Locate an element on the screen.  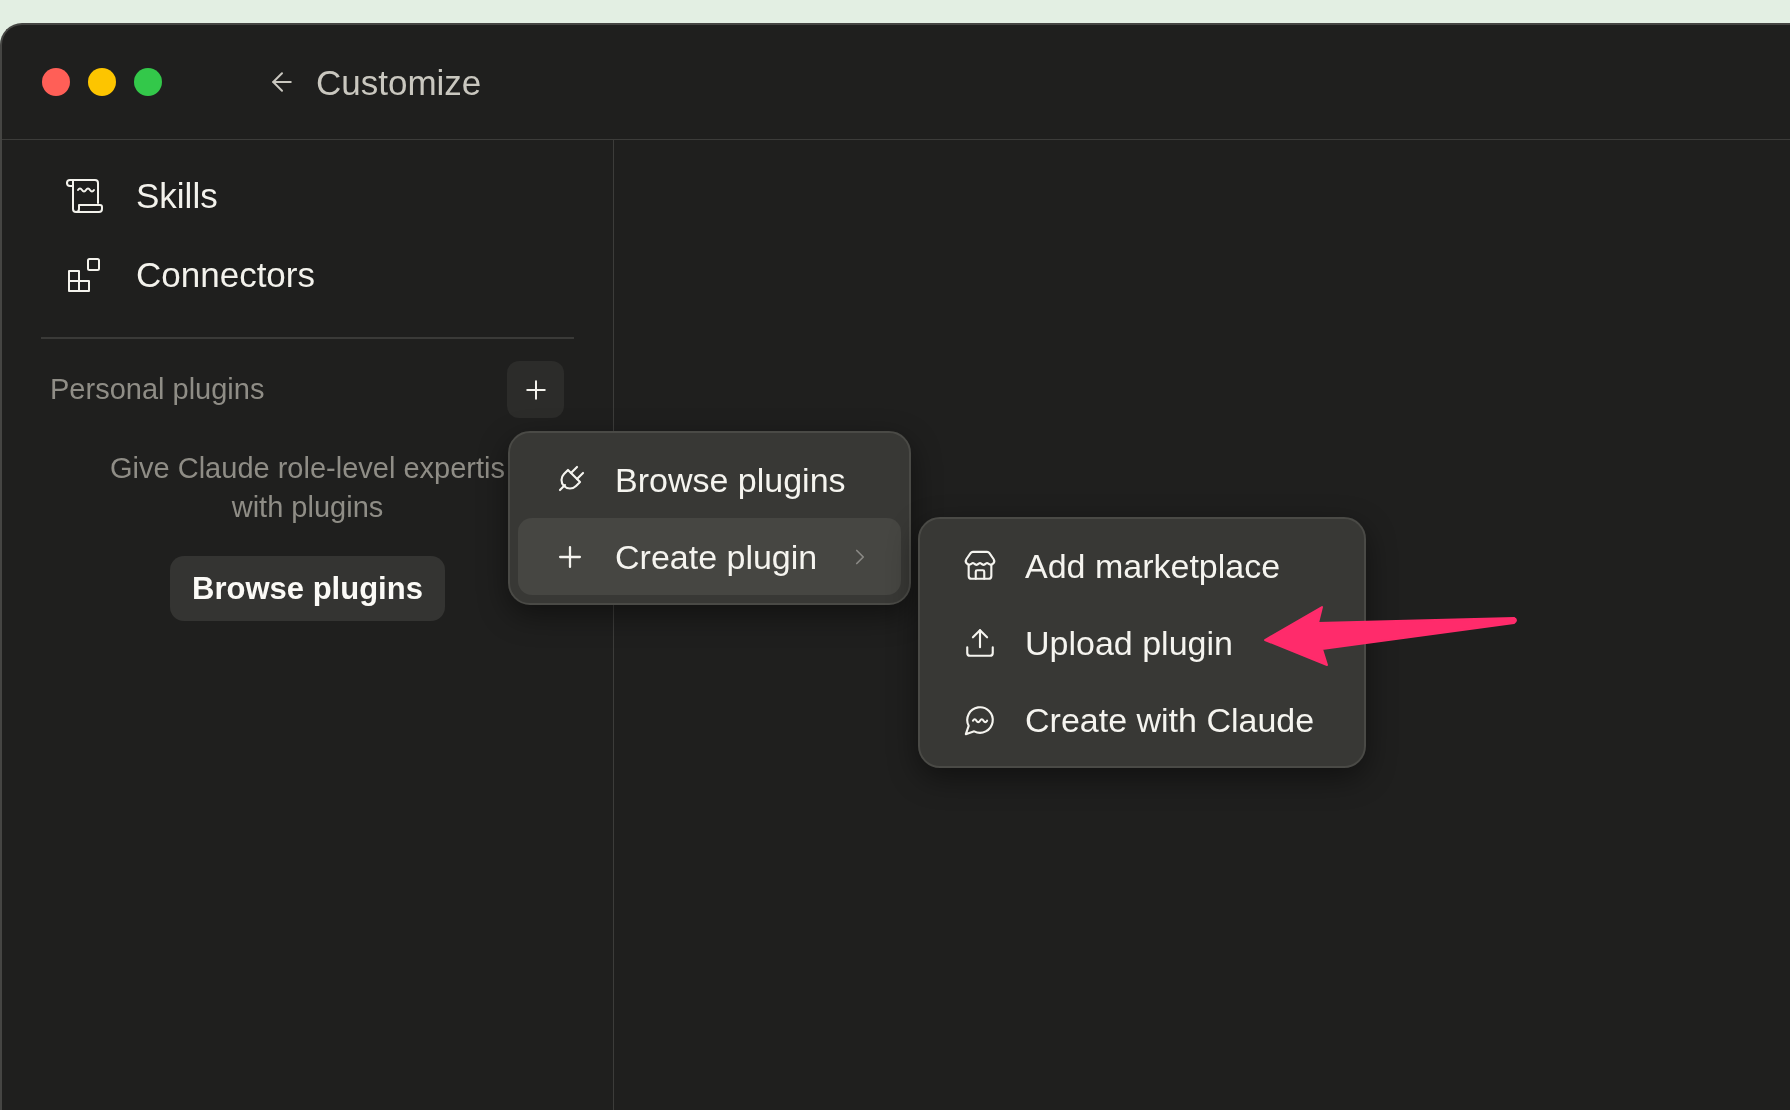
submenu-item: Add marketplace is located at coordinates (1142, 565).